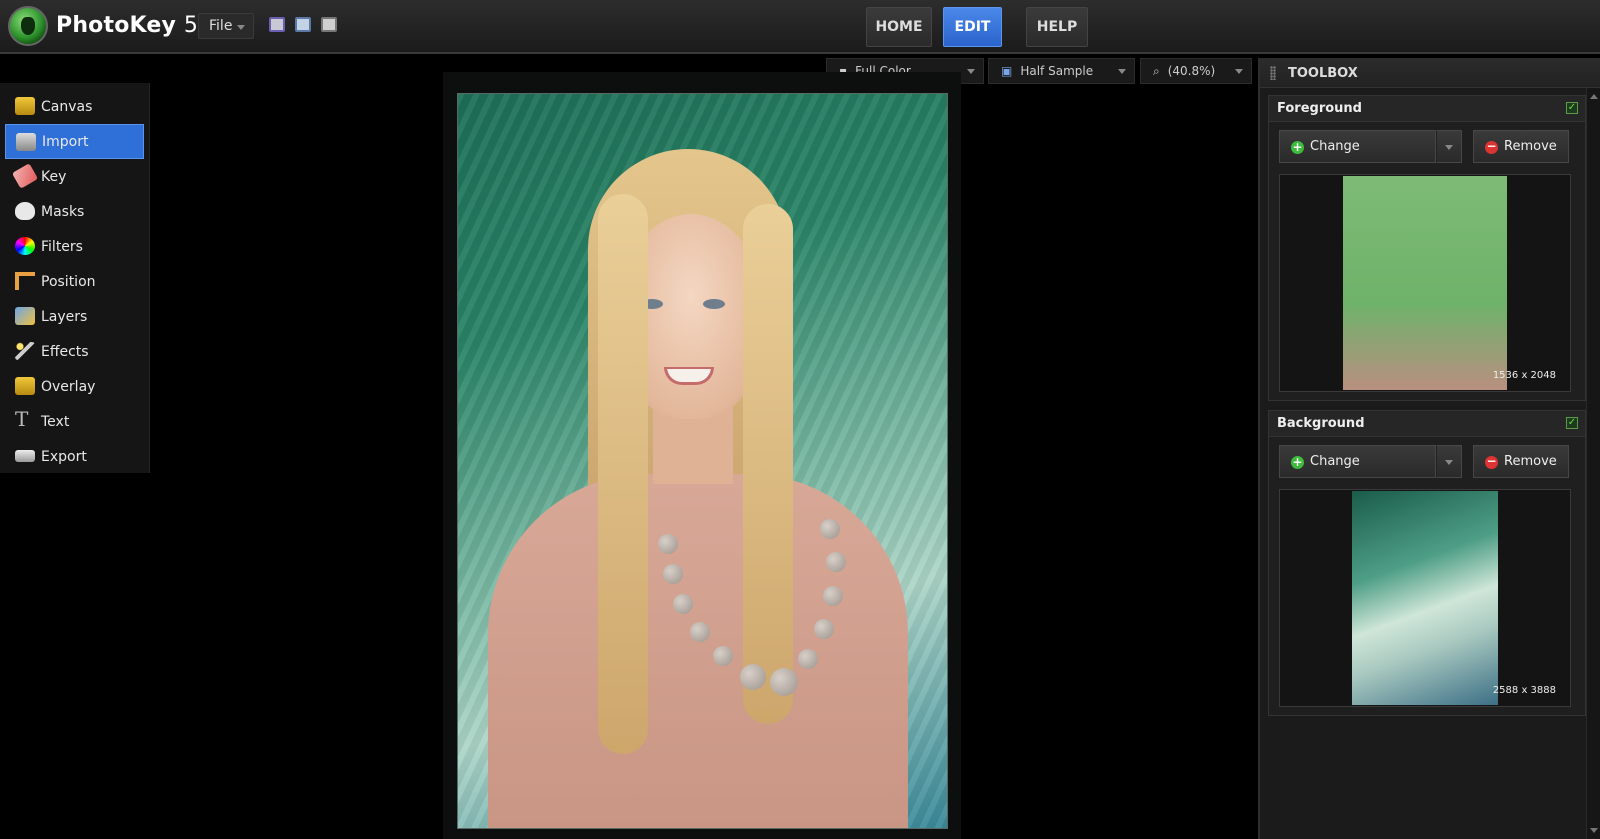 The height and width of the screenshot is (839, 1600). Describe the element at coordinates (74, 176) in the screenshot. I see `sidebar-item-key: Key` at that location.